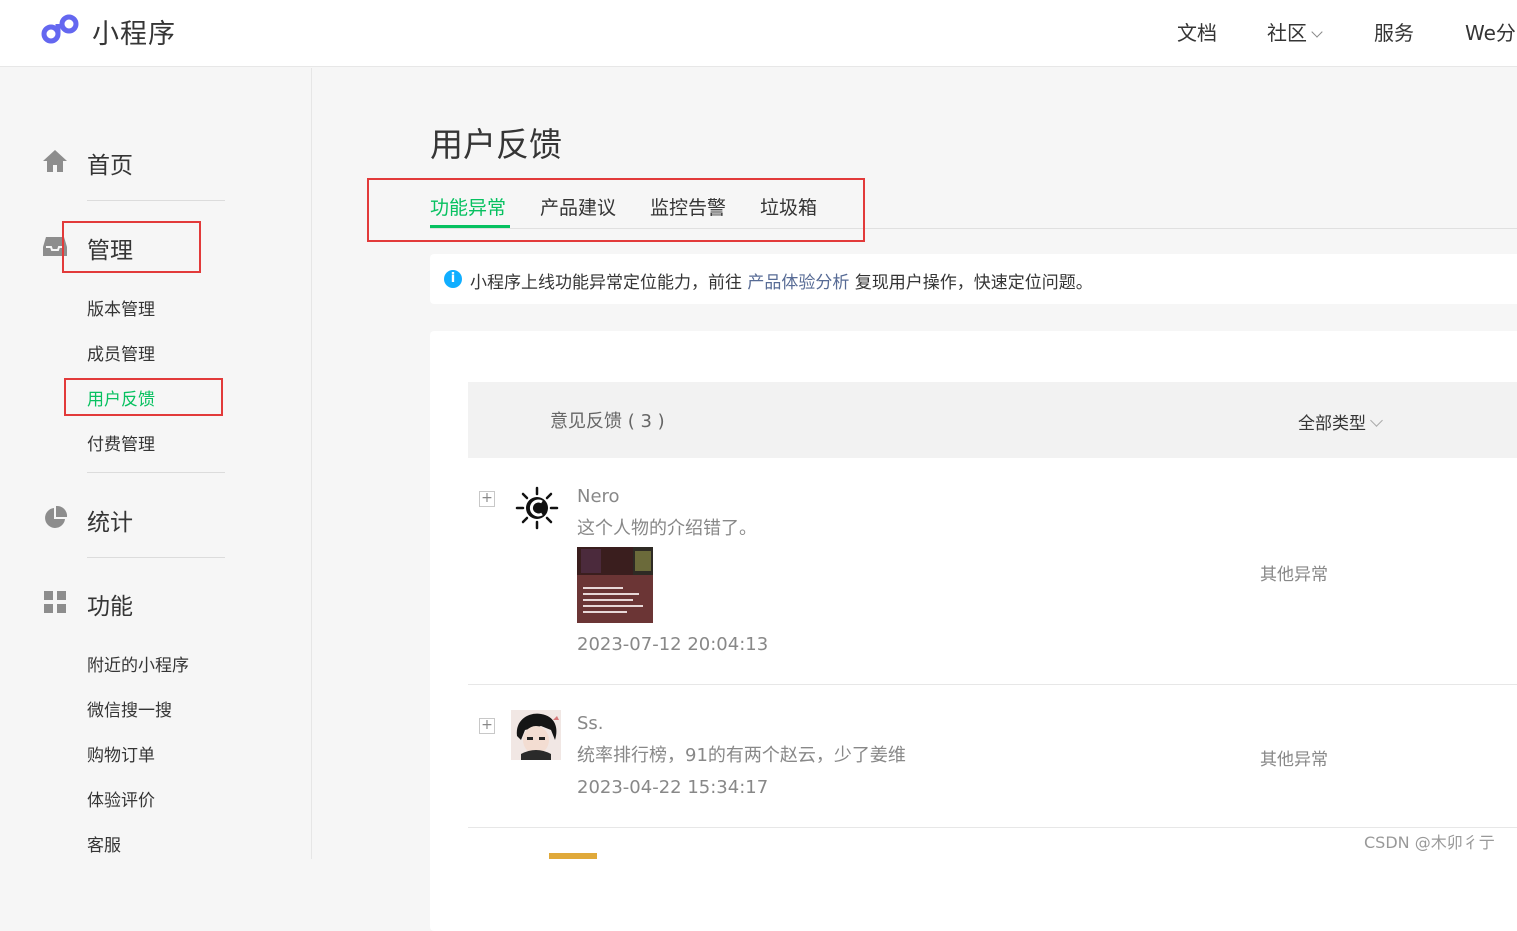 The image size is (1517, 931). I want to click on feedback-user-name: Ss., so click(590, 723).